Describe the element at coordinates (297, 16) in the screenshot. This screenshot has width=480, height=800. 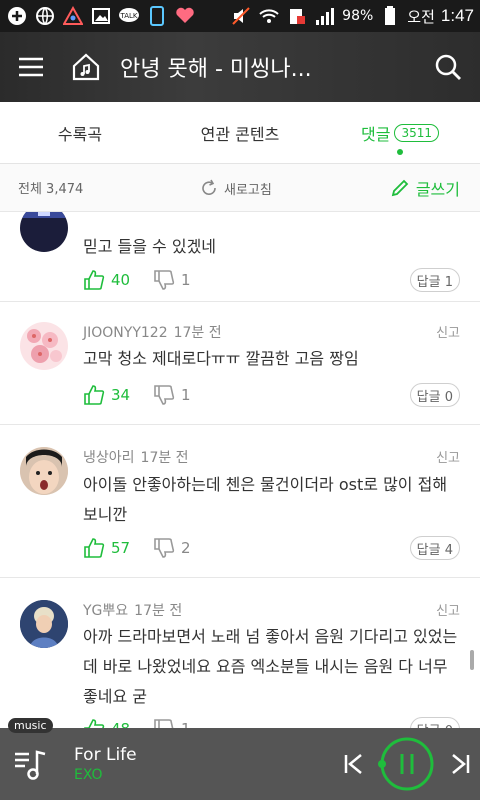
I see `sim-icon` at that location.